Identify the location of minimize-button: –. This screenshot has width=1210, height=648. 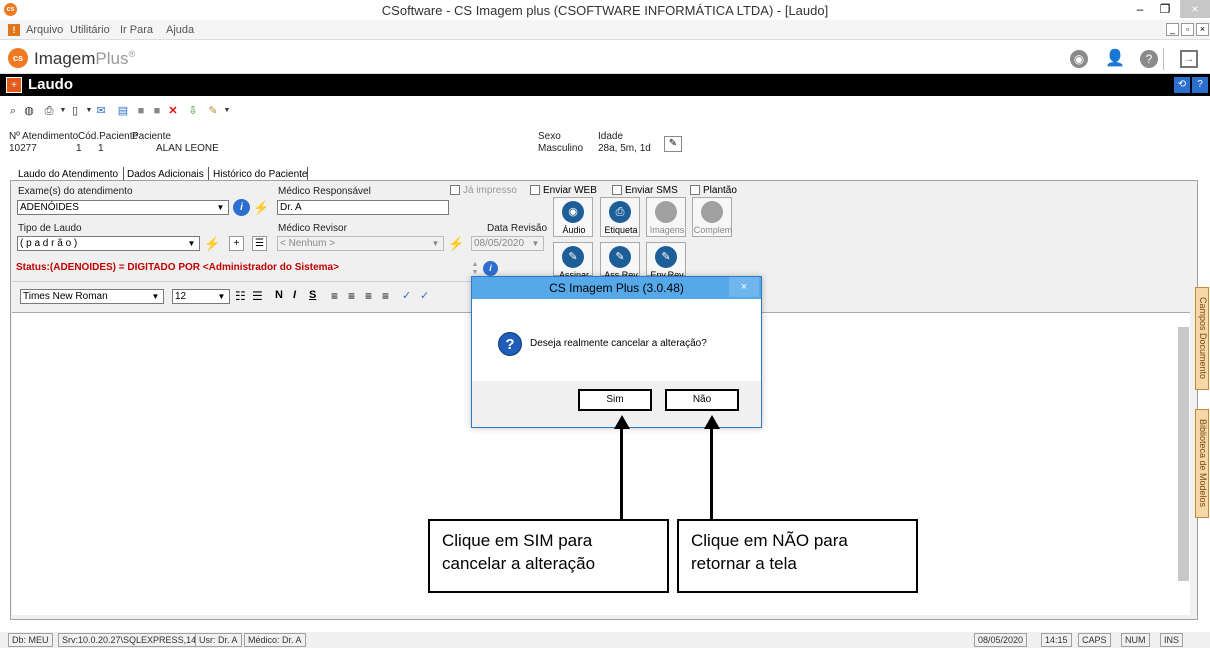
(1140, 9).